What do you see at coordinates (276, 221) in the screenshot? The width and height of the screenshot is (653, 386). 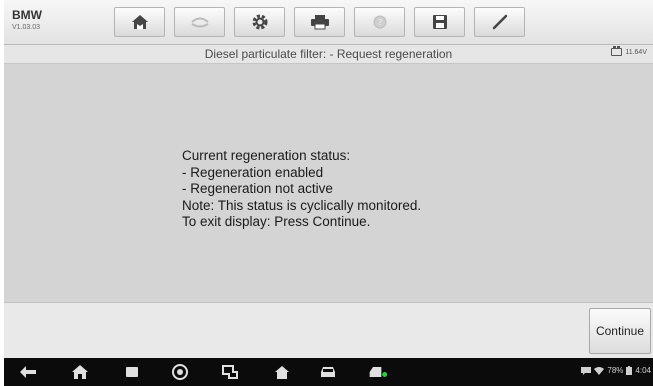 I see `message-line: To exit display: Press Continue.` at bounding box center [276, 221].